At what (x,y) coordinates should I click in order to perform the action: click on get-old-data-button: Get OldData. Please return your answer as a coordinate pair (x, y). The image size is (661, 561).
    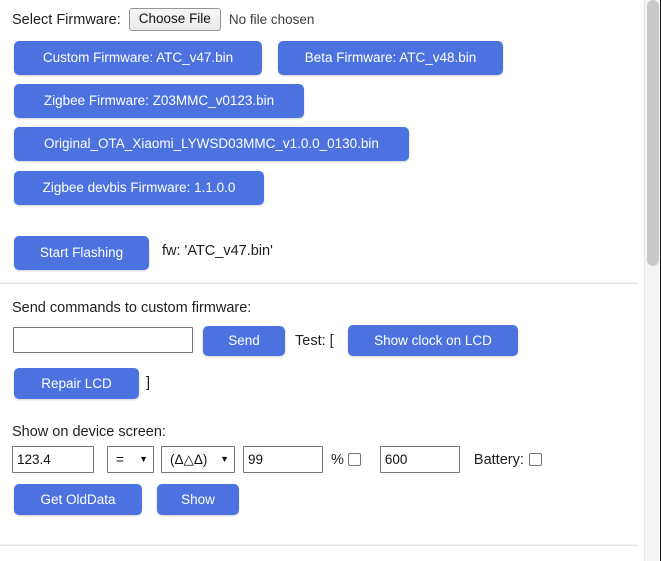
    Looking at the image, I should click on (78, 499).